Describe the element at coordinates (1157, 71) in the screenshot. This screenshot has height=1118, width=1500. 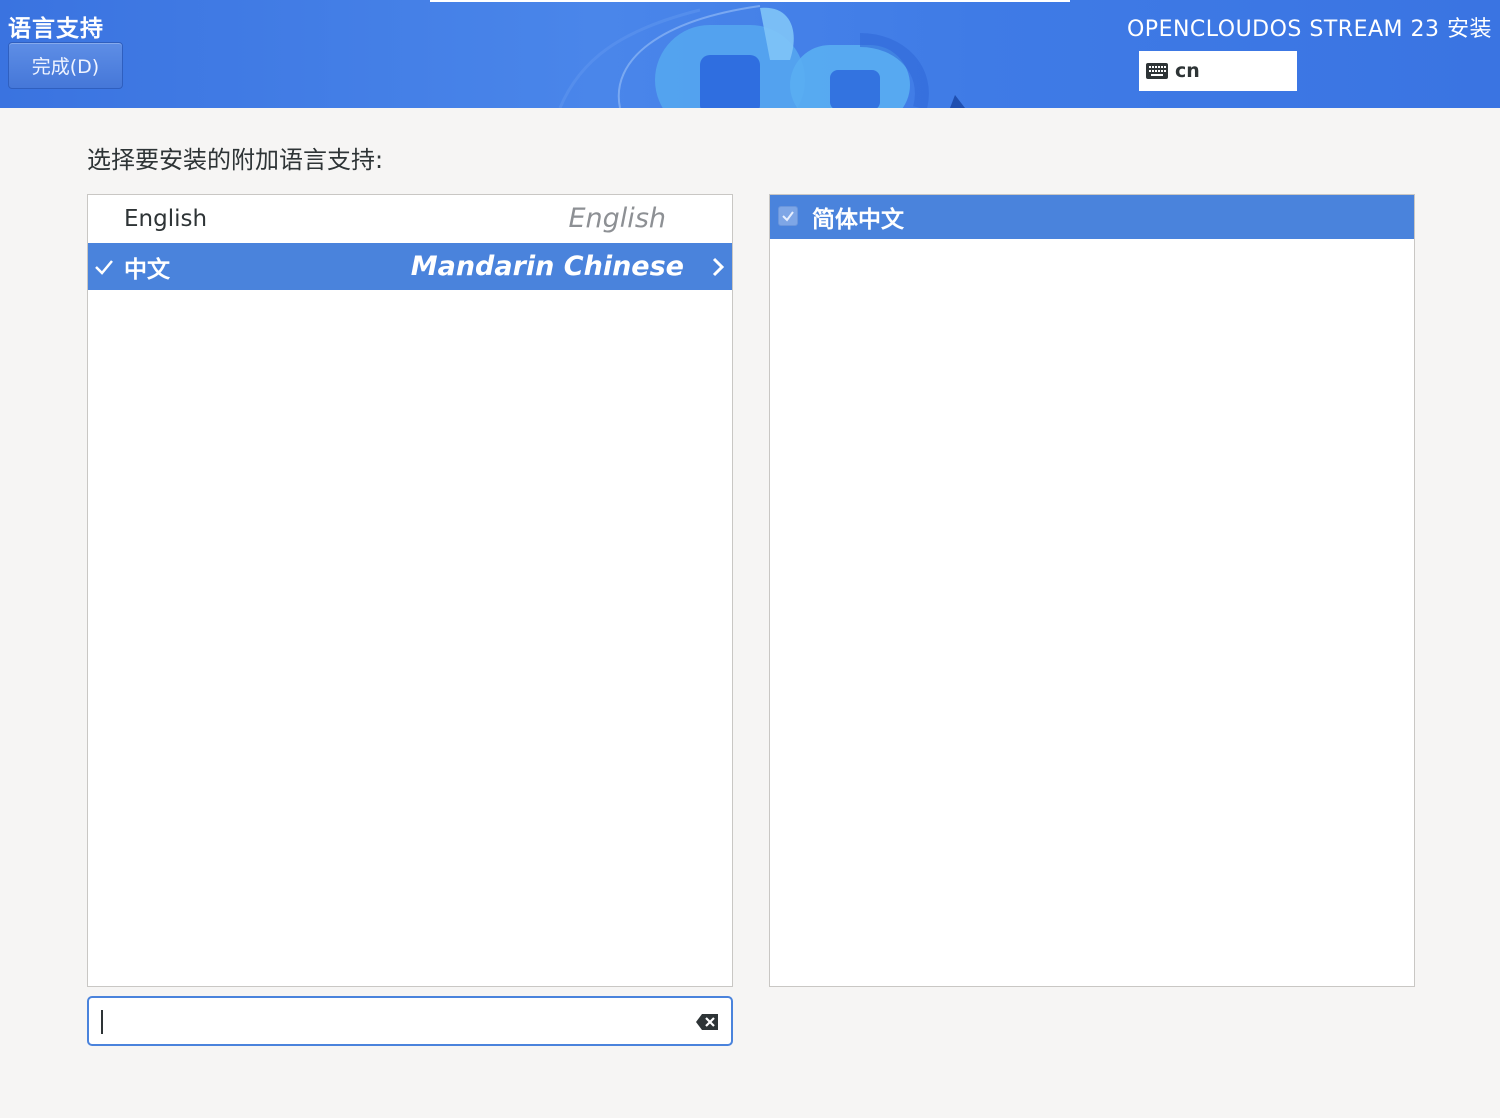
I see `keyboard-icon` at that location.